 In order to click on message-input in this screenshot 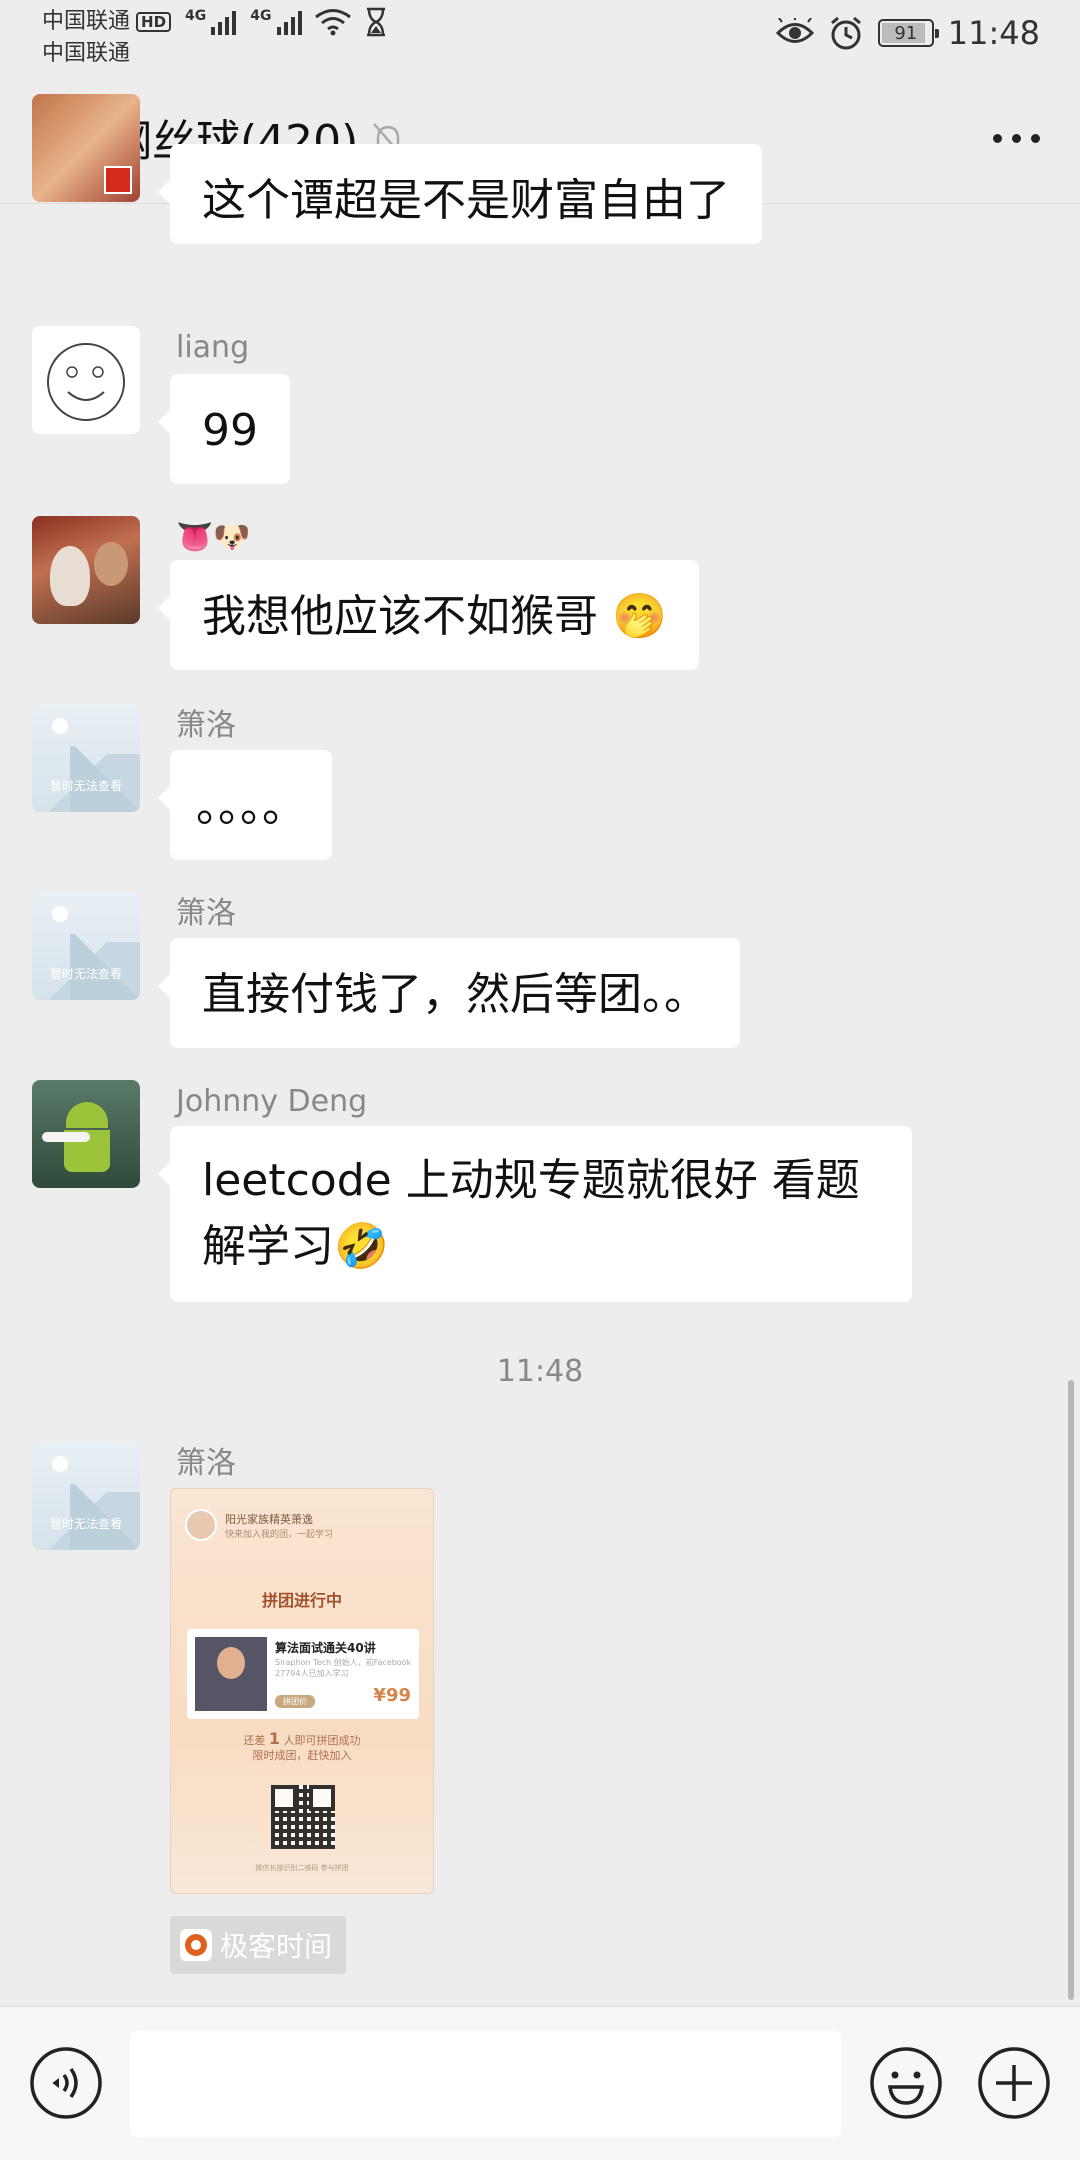, I will do `click(486, 2084)`.